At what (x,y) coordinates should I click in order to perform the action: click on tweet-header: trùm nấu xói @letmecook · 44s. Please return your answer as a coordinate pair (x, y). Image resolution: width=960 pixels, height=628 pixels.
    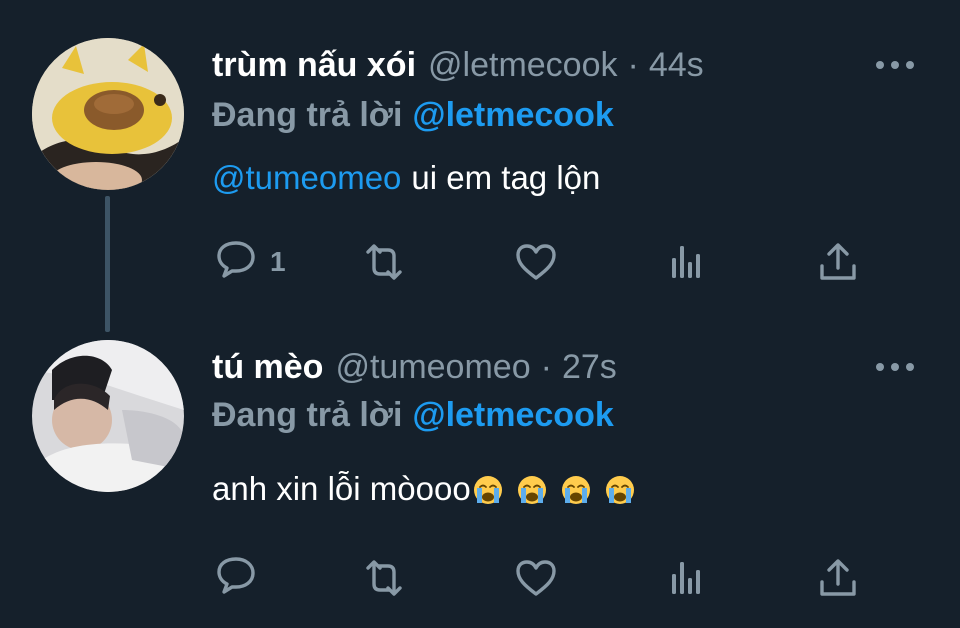
    Looking at the image, I should click on (458, 65).